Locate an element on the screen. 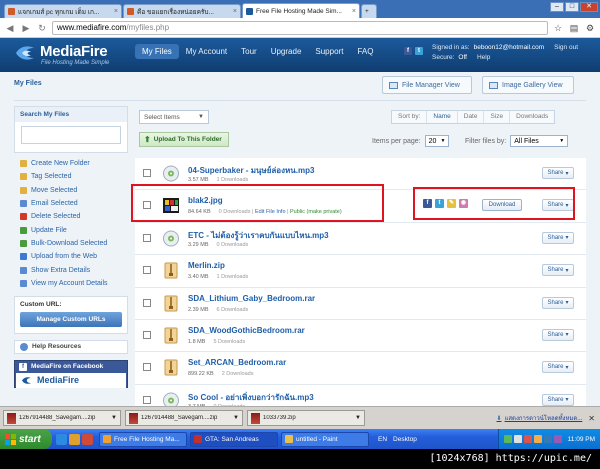 This screenshot has height=469, width=600. close-button: ✕ is located at coordinates (589, 7).